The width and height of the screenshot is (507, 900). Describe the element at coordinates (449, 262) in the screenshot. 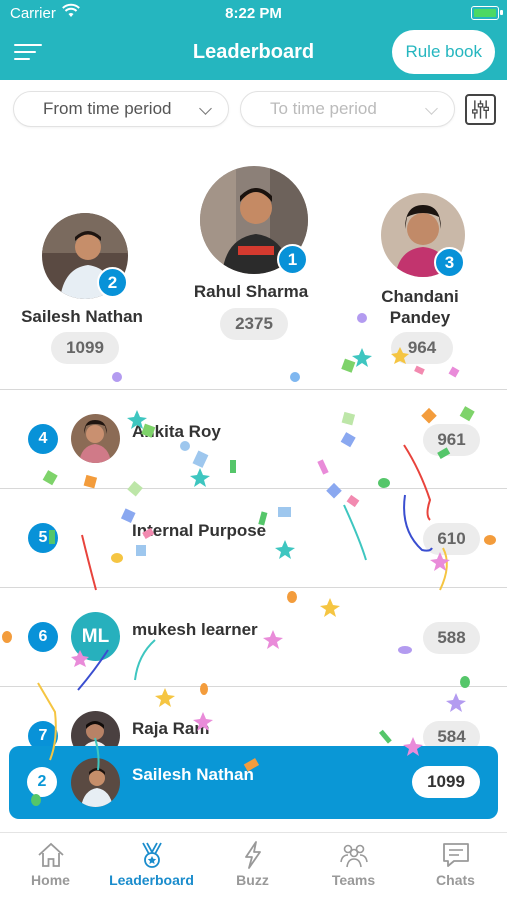

I see `rank-badge: 3` at that location.